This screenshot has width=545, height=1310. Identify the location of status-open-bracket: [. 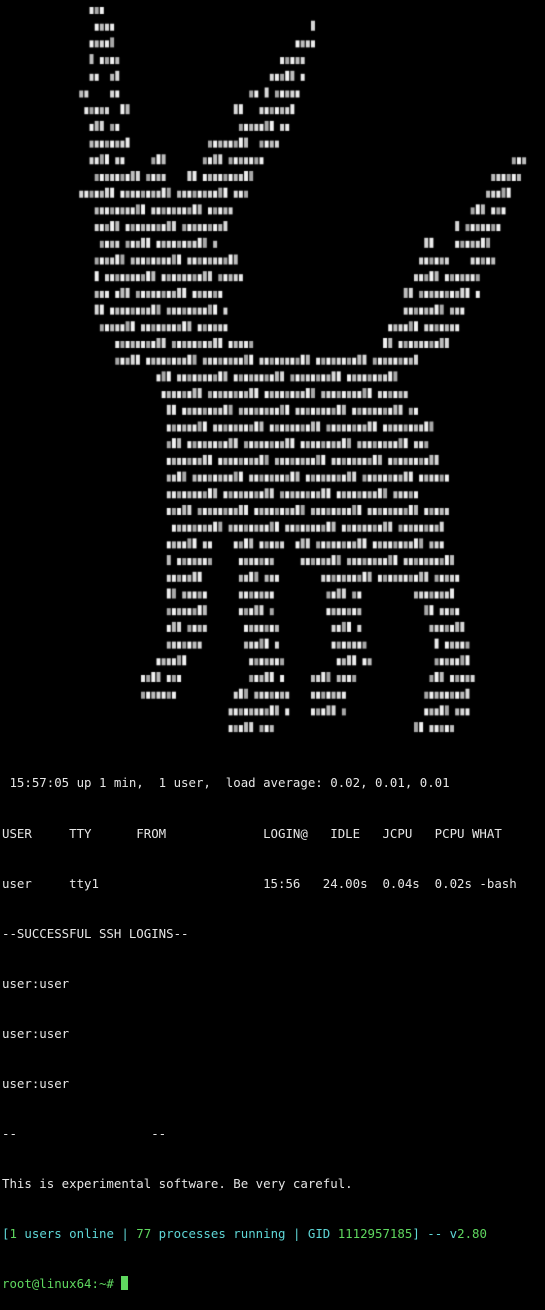
(6, 1234).